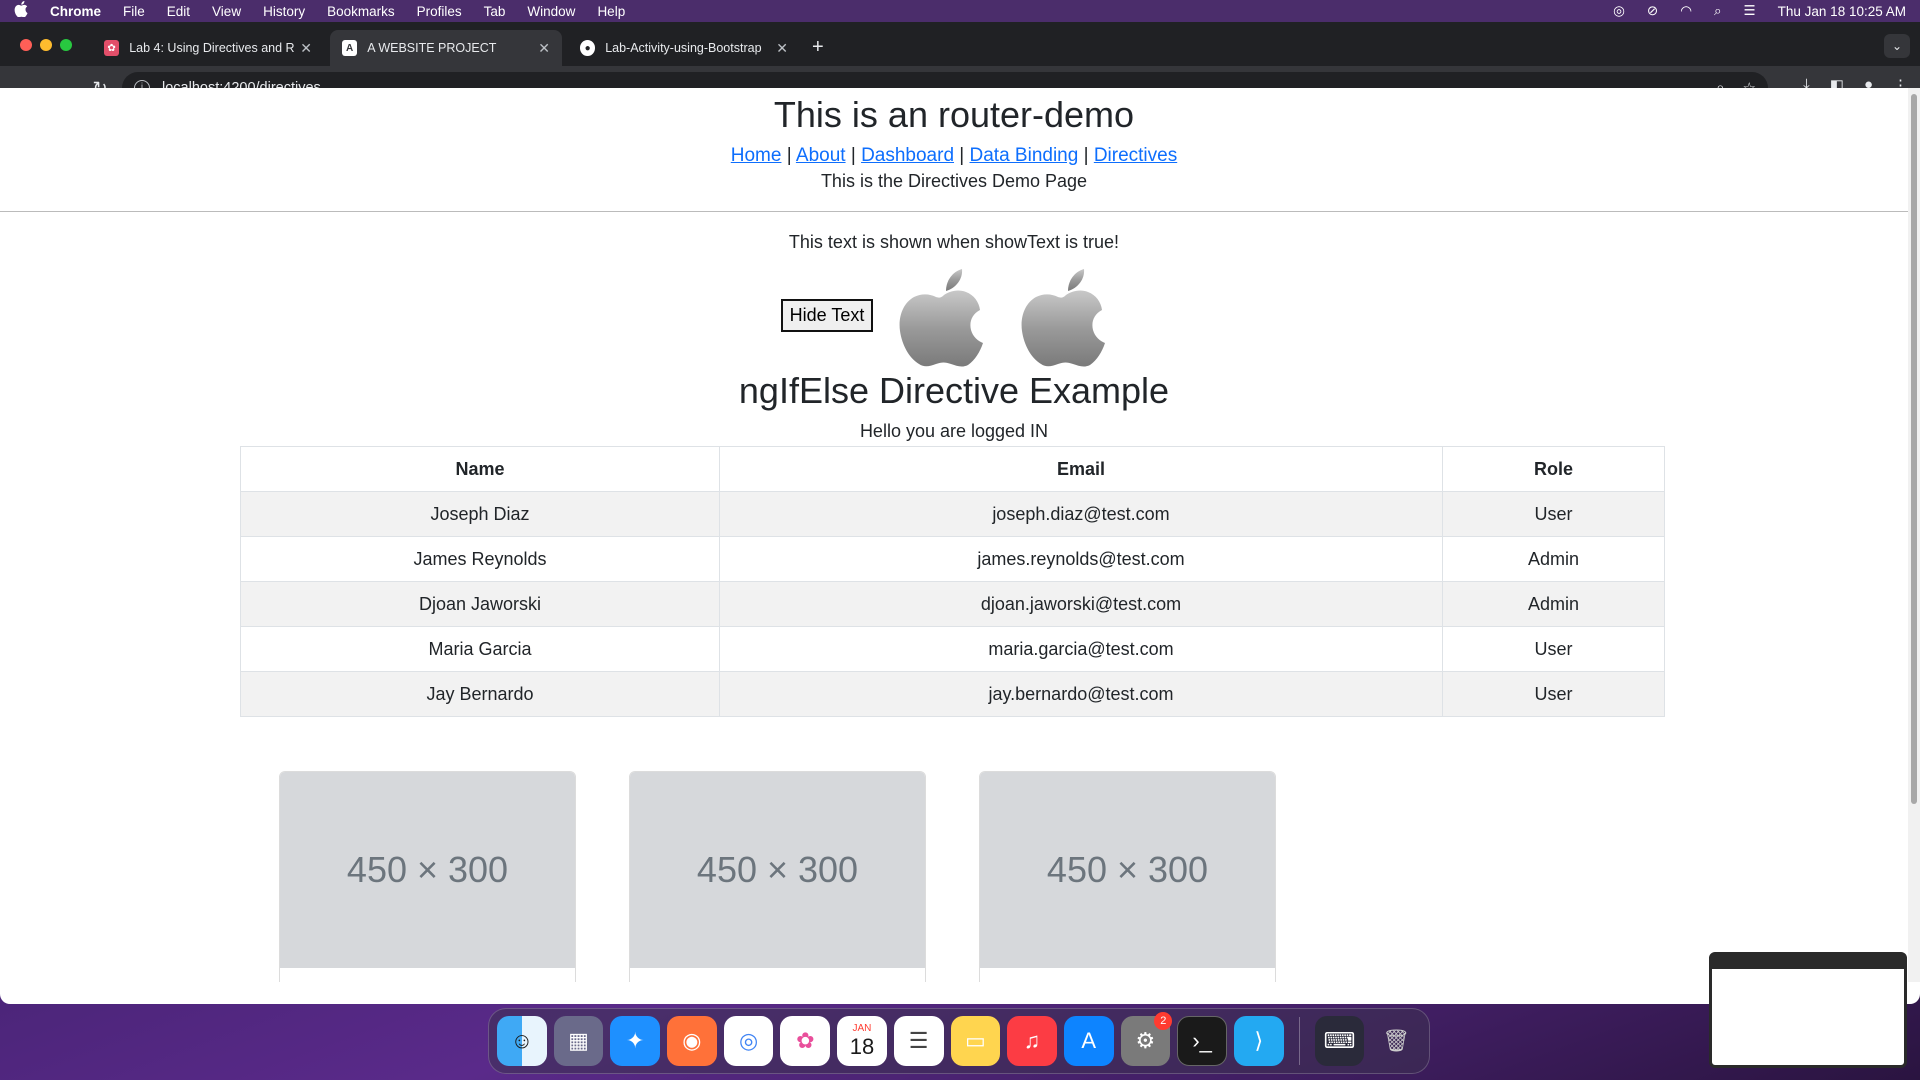  I want to click on scrollbar-thumb, so click(1914, 449).